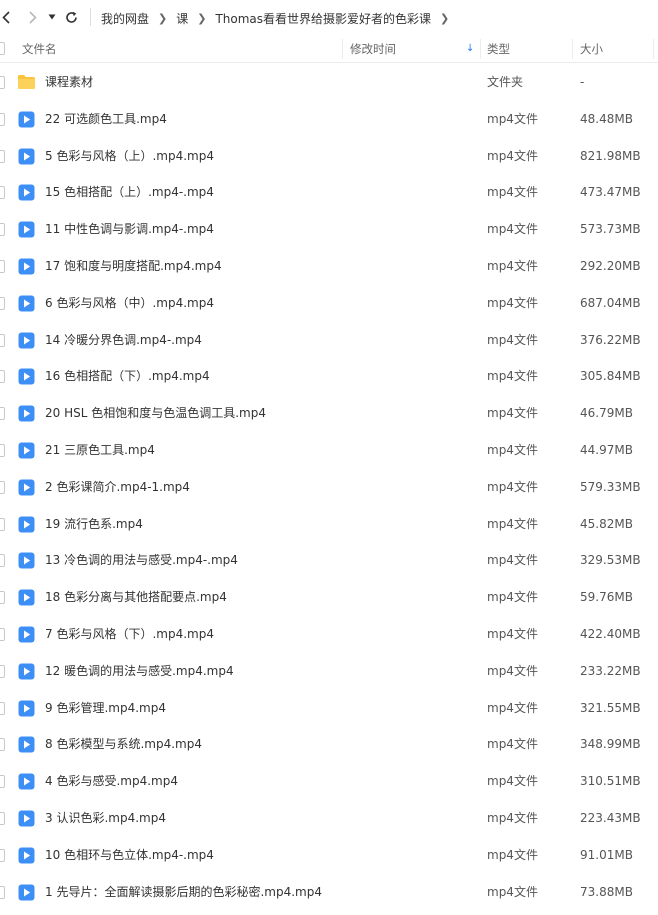 The width and height of the screenshot is (658, 915). I want to click on file-name: 14 冷暖分界色调.mp4-.mp4, so click(123, 340).